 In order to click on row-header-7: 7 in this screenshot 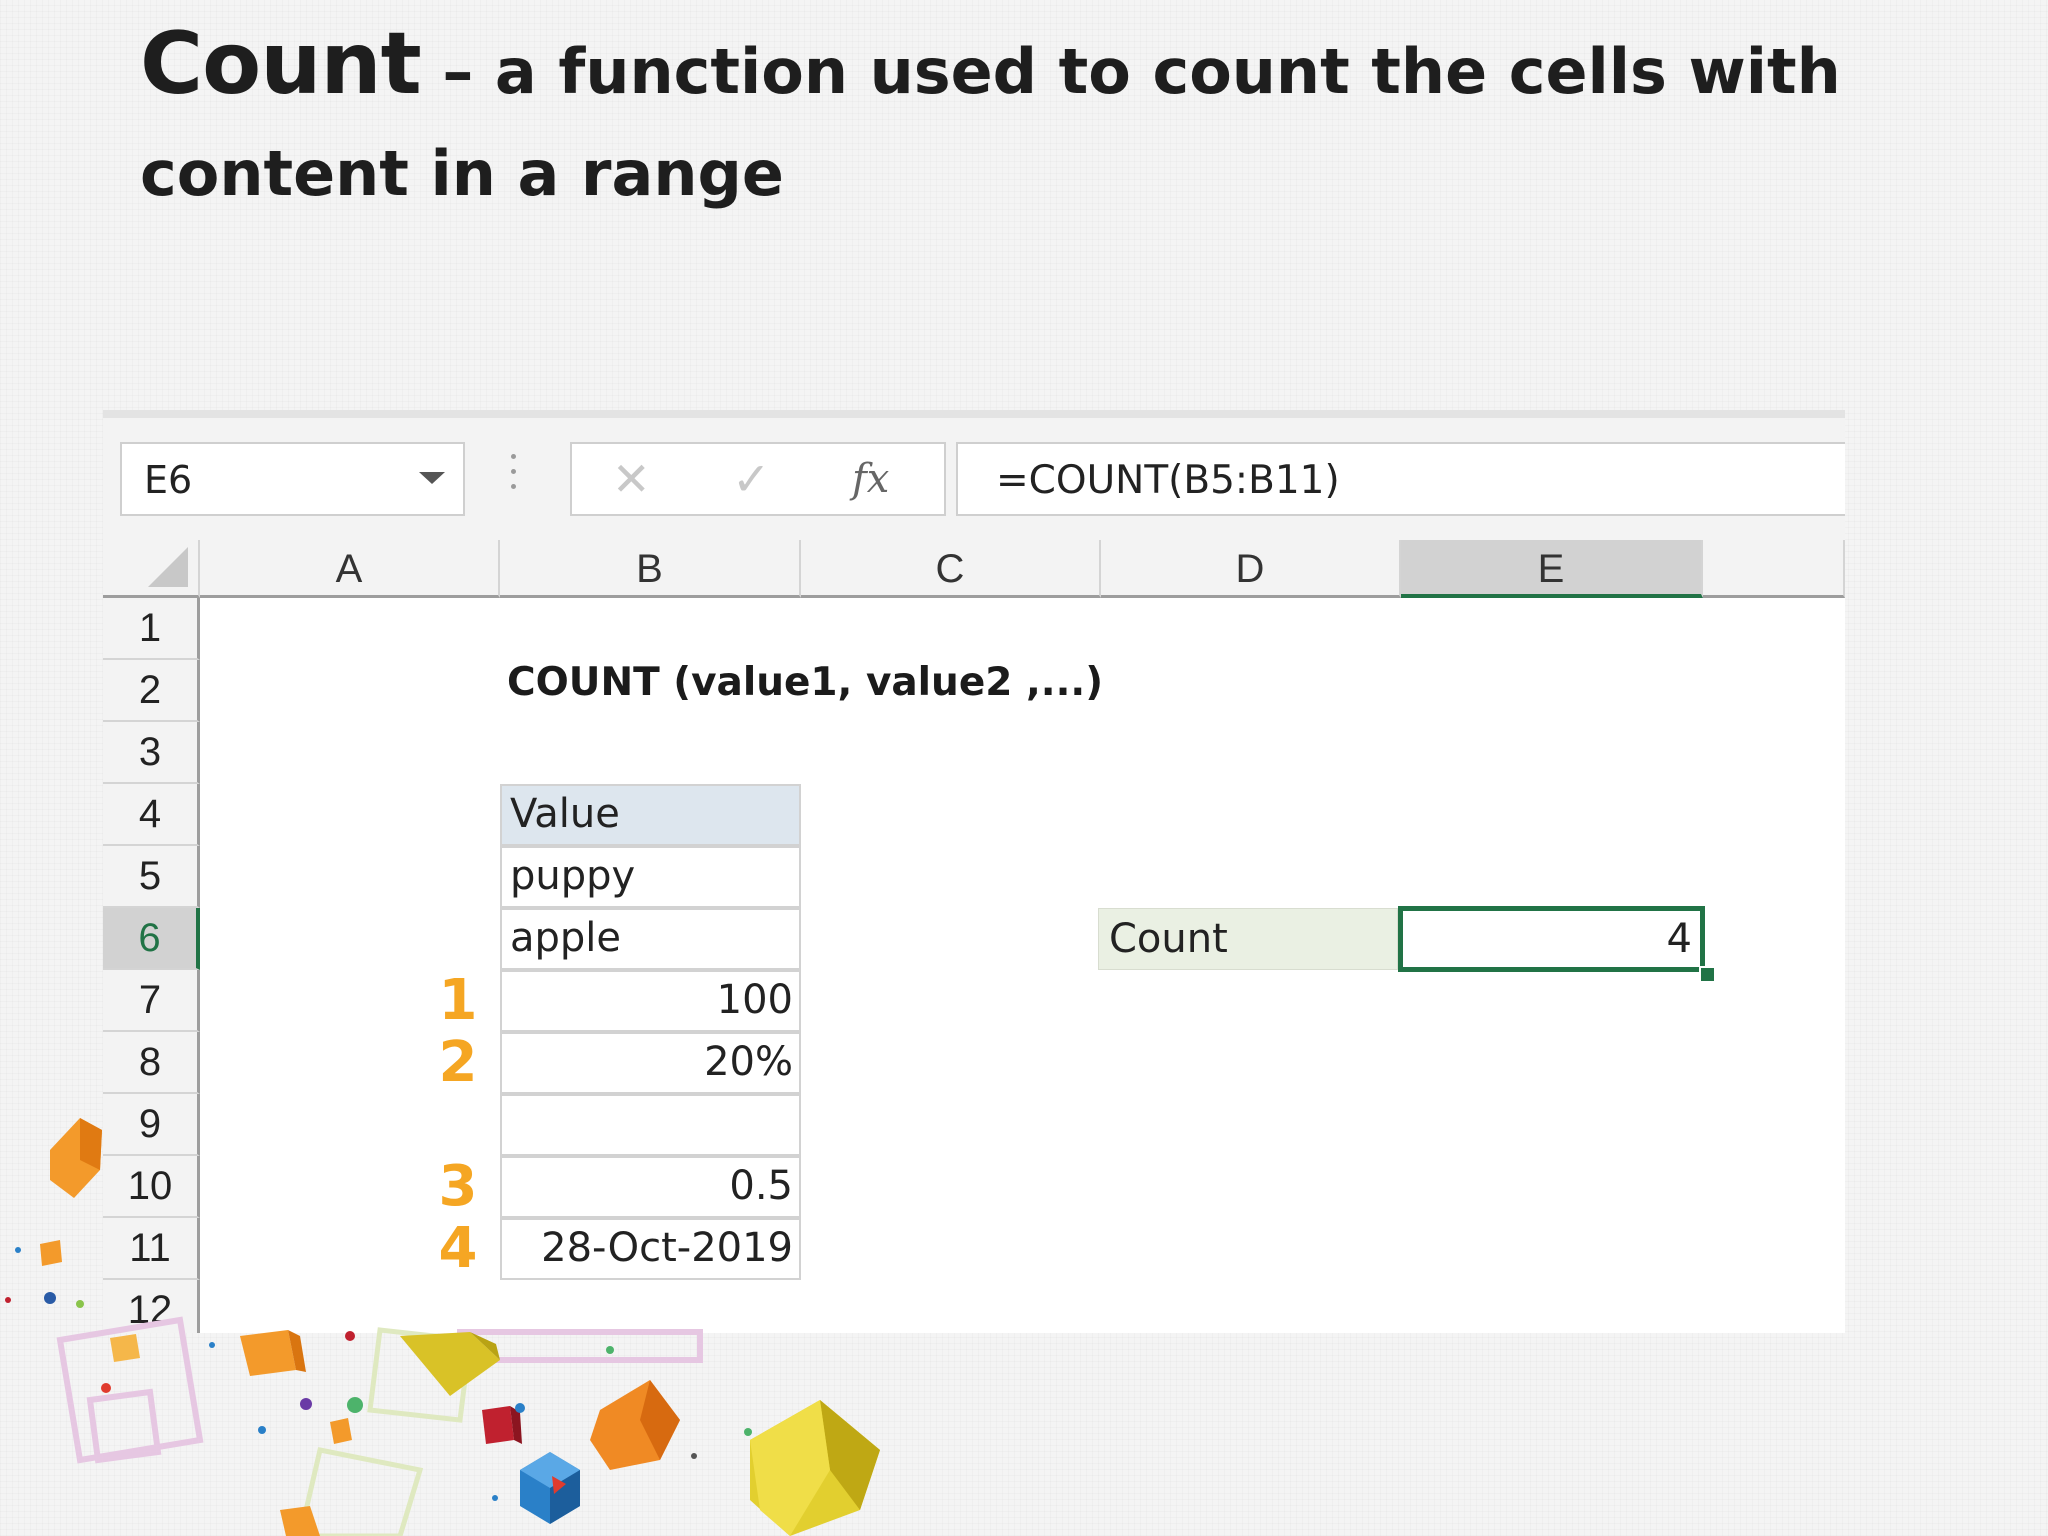, I will do `click(151, 1001)`.